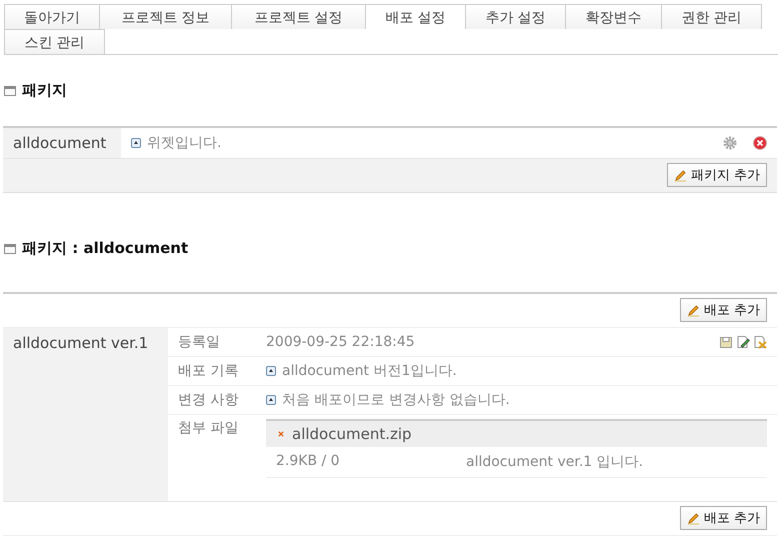 The height and width of the screenshot is (537, 780). Describe the element at coordinates (208, 428) in the screenshot. I see `field-label: 첨부 파일` at that location.